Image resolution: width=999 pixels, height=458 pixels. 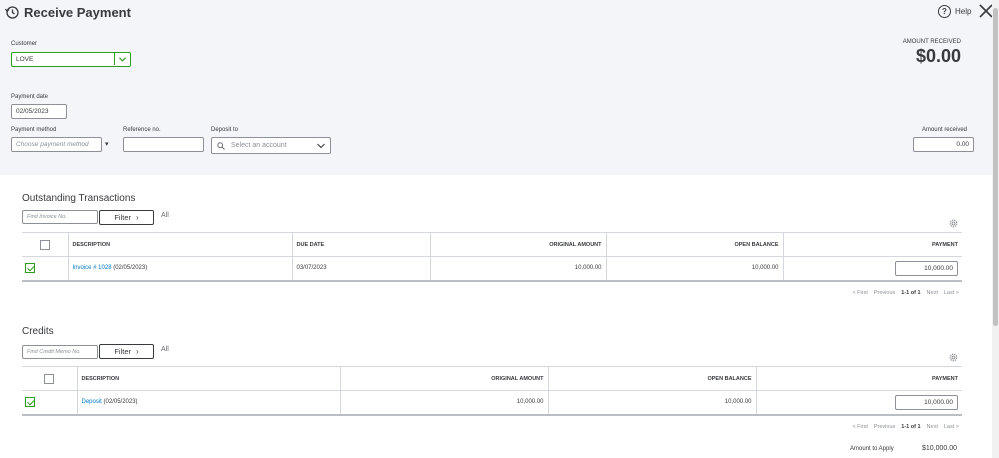 I want to click on payment-method-label: Payment method, so click(x=34, y=130).